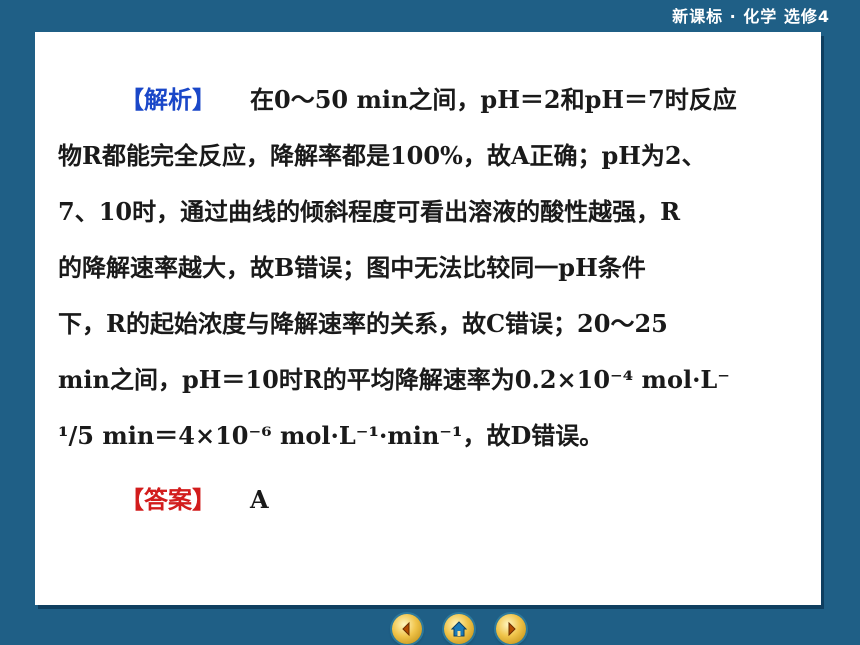  I want to click on next-icon, so click(512, 629).